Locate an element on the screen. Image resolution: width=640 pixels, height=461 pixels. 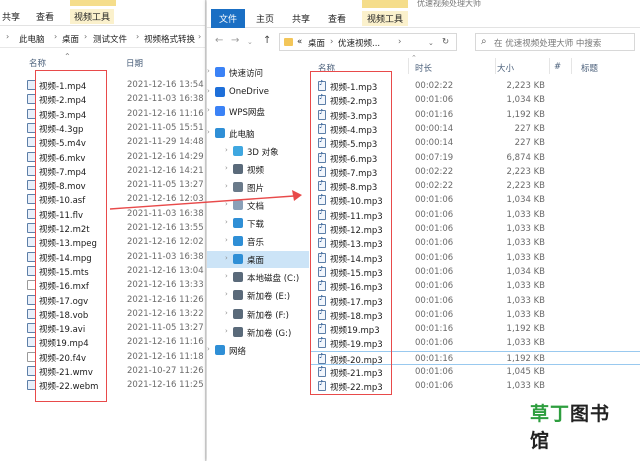
left-address-bar: › 此电脑 › 桌面 › 测试文件 › 视频格式转换 › is located at coordinates (102, 38).